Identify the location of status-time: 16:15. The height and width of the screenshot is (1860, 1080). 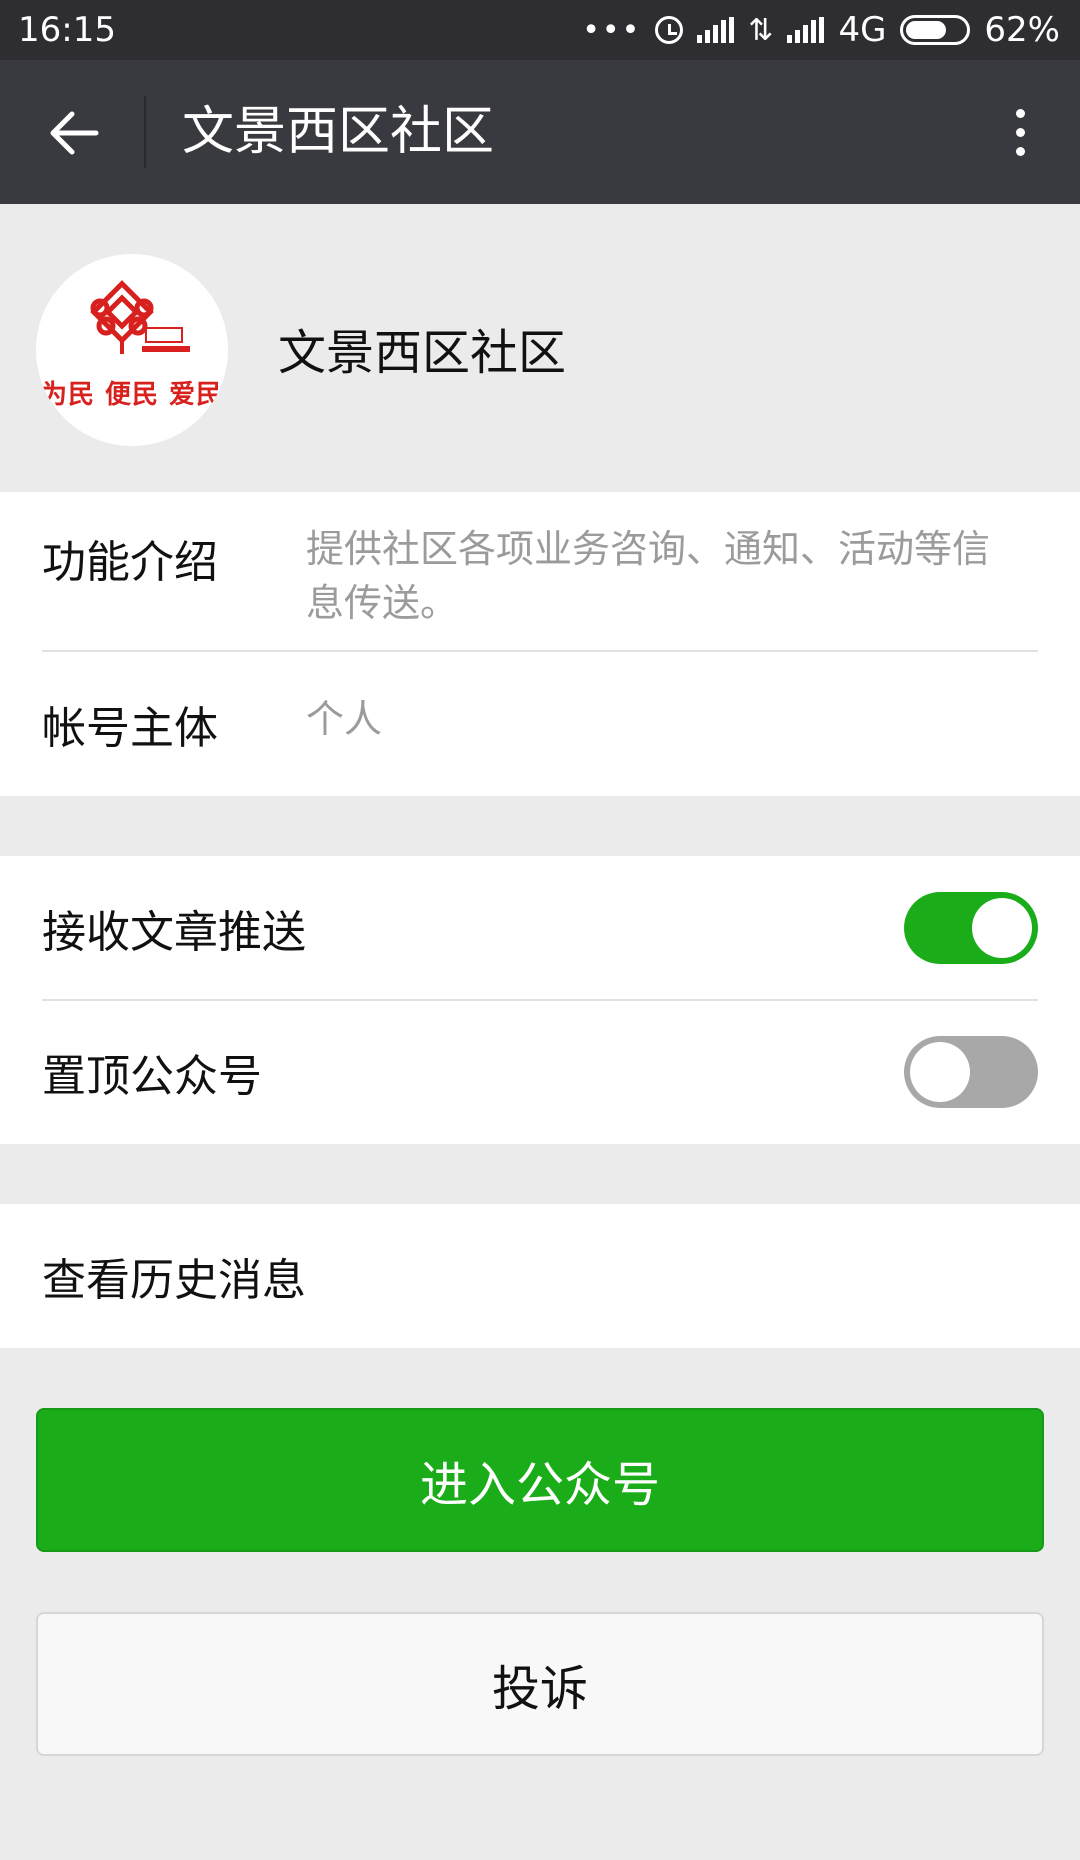
(67, 30).